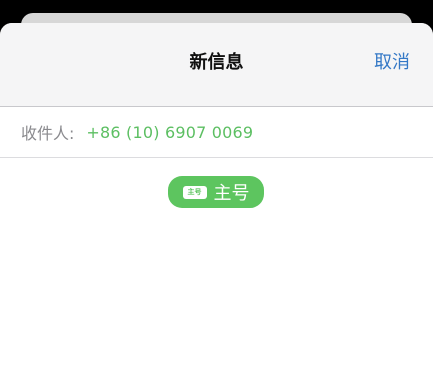 This screenshot has width=433, height=380. I want to click on sim-line-label: 主号, so click(231, 193).